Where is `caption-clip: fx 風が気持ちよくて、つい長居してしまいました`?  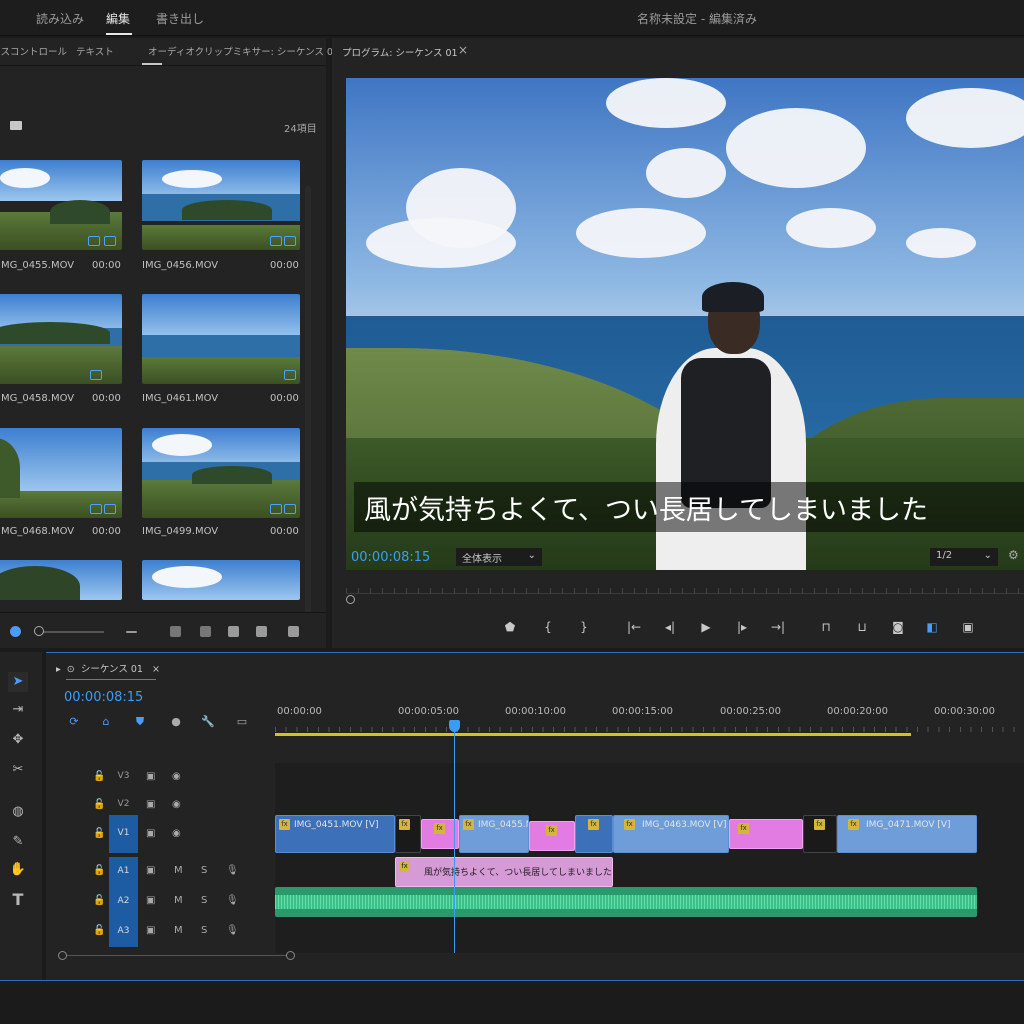 caption-clip: fx 風が気持ちよくて、つい長居してしまいました is located at coordinates (504, 872).